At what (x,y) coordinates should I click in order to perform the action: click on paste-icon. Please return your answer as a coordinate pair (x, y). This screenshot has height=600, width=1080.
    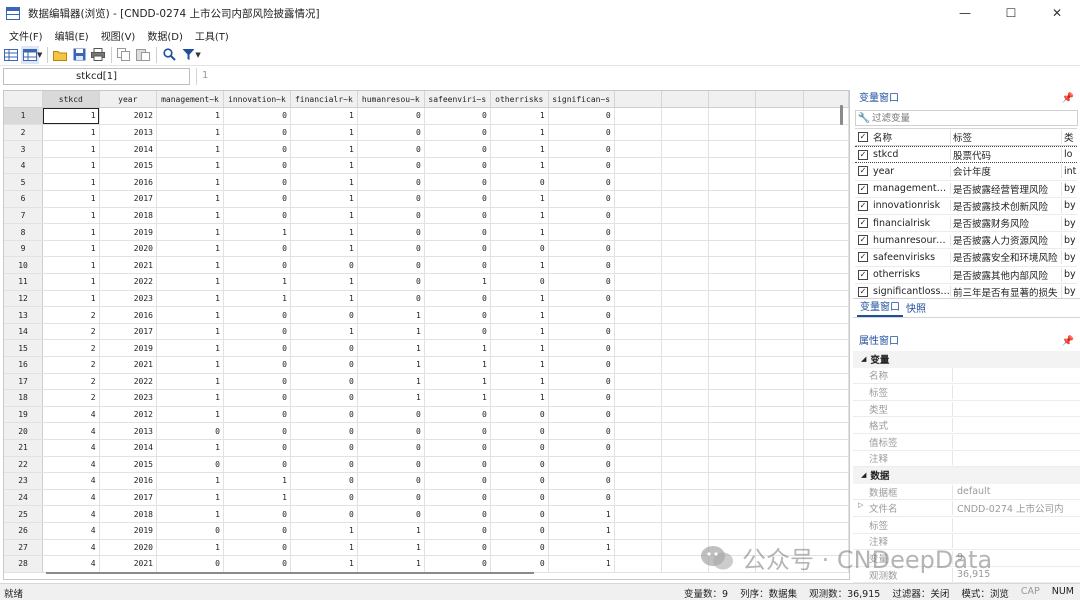
    Looking at the image, I should click on (143, 55).